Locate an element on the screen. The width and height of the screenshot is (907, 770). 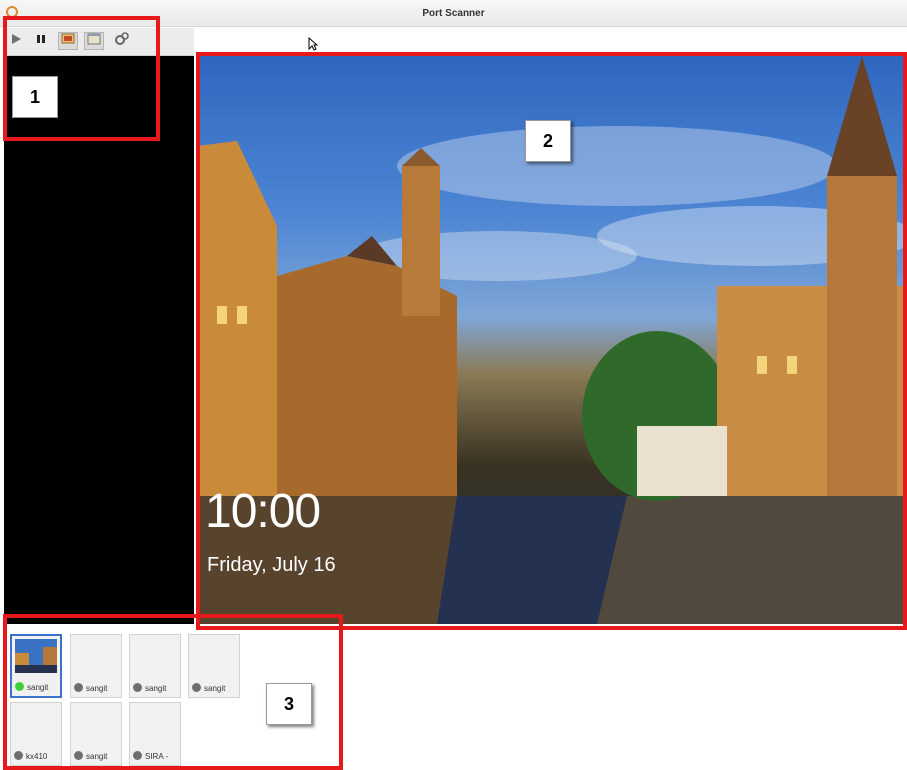
callout-label-1: 1 is located at coordinates (35, 97).